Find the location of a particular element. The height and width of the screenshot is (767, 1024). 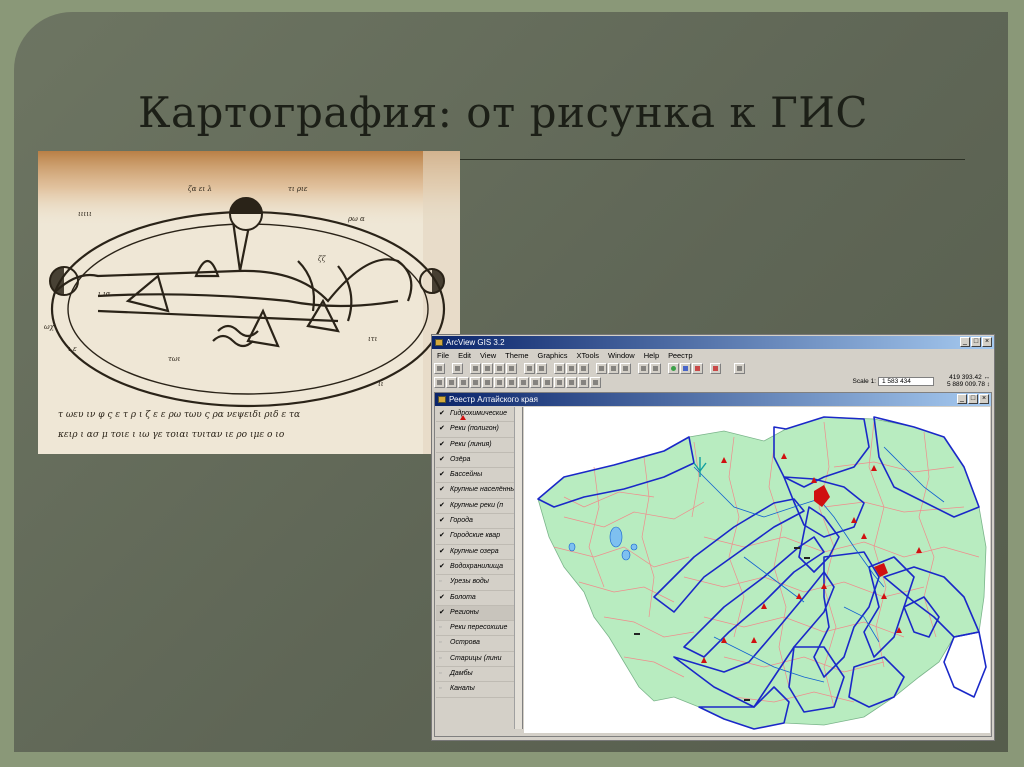

menu-help: Help is located at coordinates (651, 356).